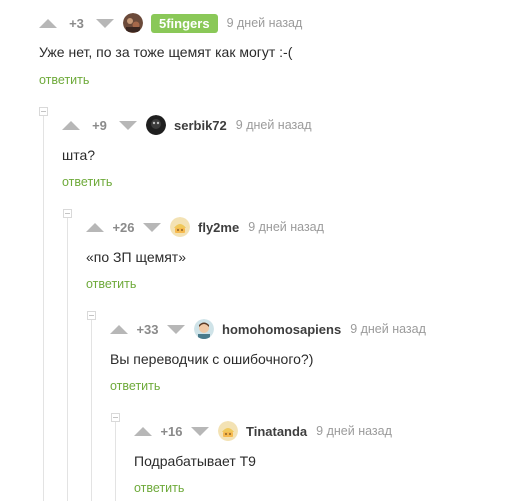 The height and width of the screenshot is (501, 529). I want to click on comment-header: +16 Tinatanda 9 дней назад, so click(263, 431).